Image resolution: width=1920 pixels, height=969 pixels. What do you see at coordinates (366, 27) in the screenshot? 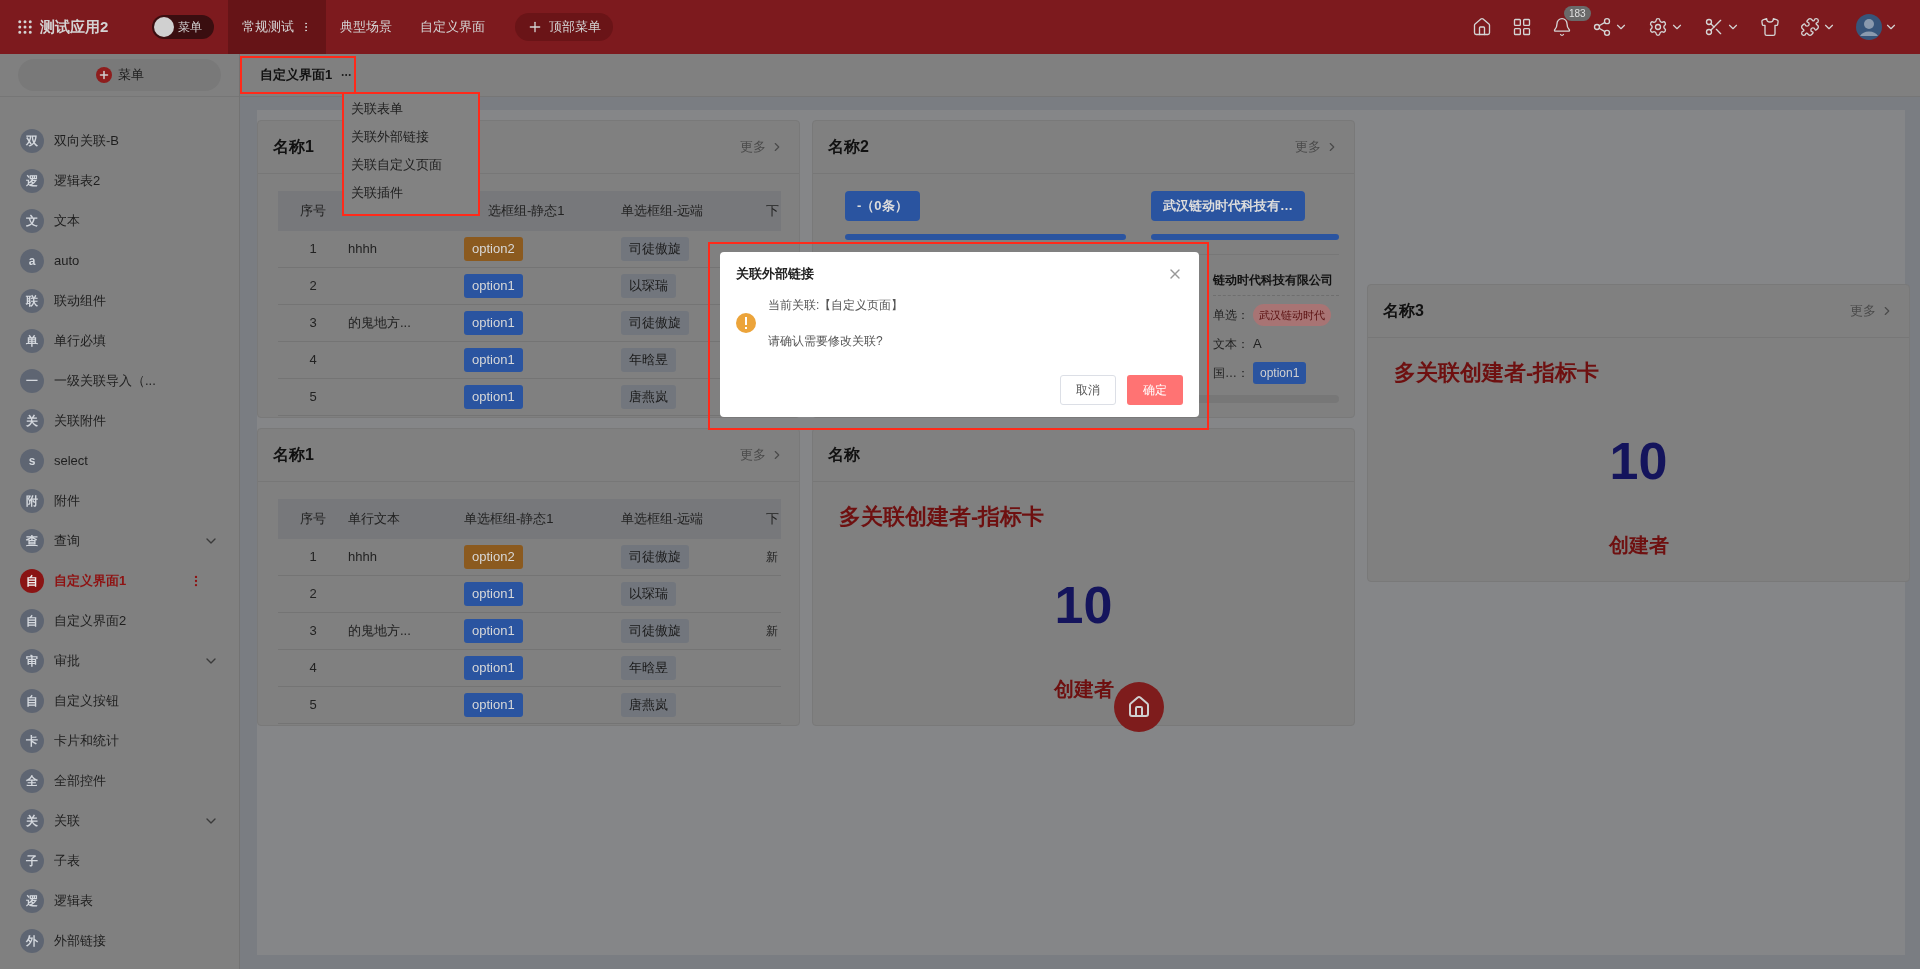
I see `nav-tab: 典型场景` at bounding box center [366, 27].